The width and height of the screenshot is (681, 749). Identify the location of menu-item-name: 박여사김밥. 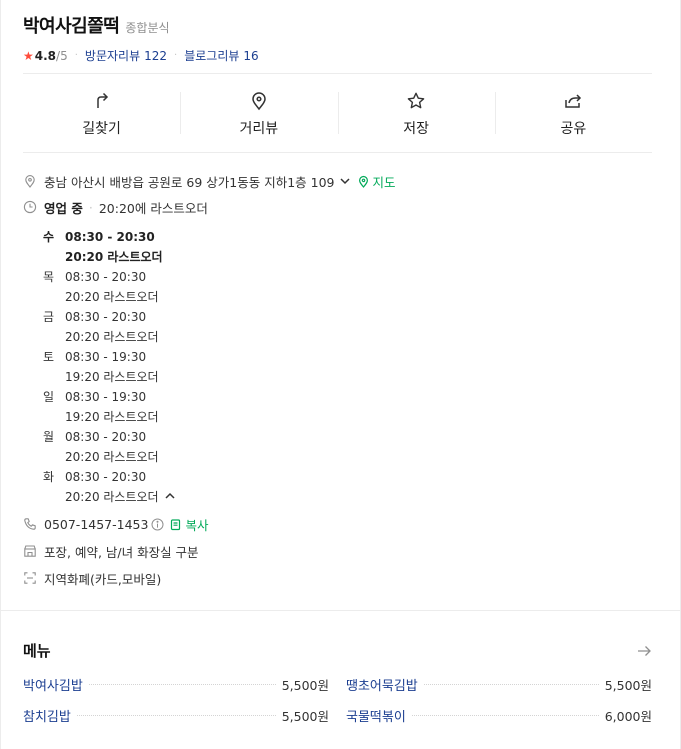
(53, 686).